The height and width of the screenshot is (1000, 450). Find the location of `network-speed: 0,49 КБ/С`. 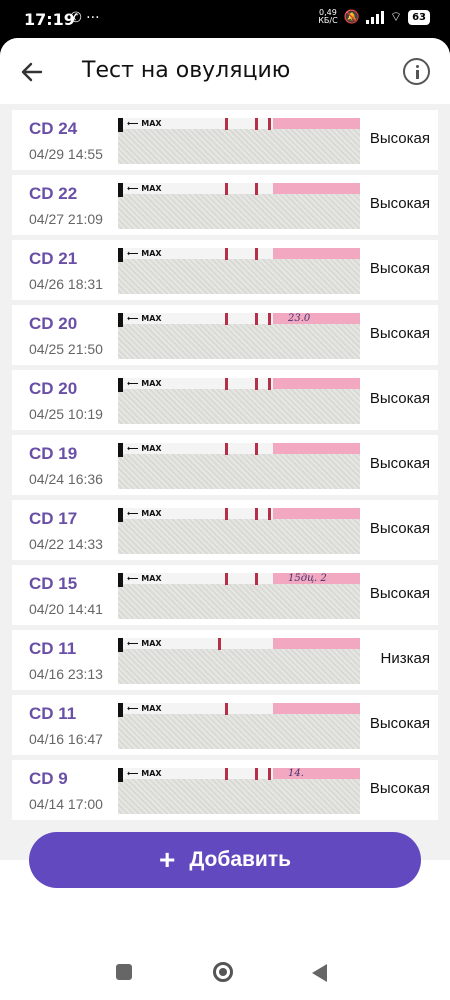

network-speed: 0,49 КБ/С is located at coordinates (327, 17).